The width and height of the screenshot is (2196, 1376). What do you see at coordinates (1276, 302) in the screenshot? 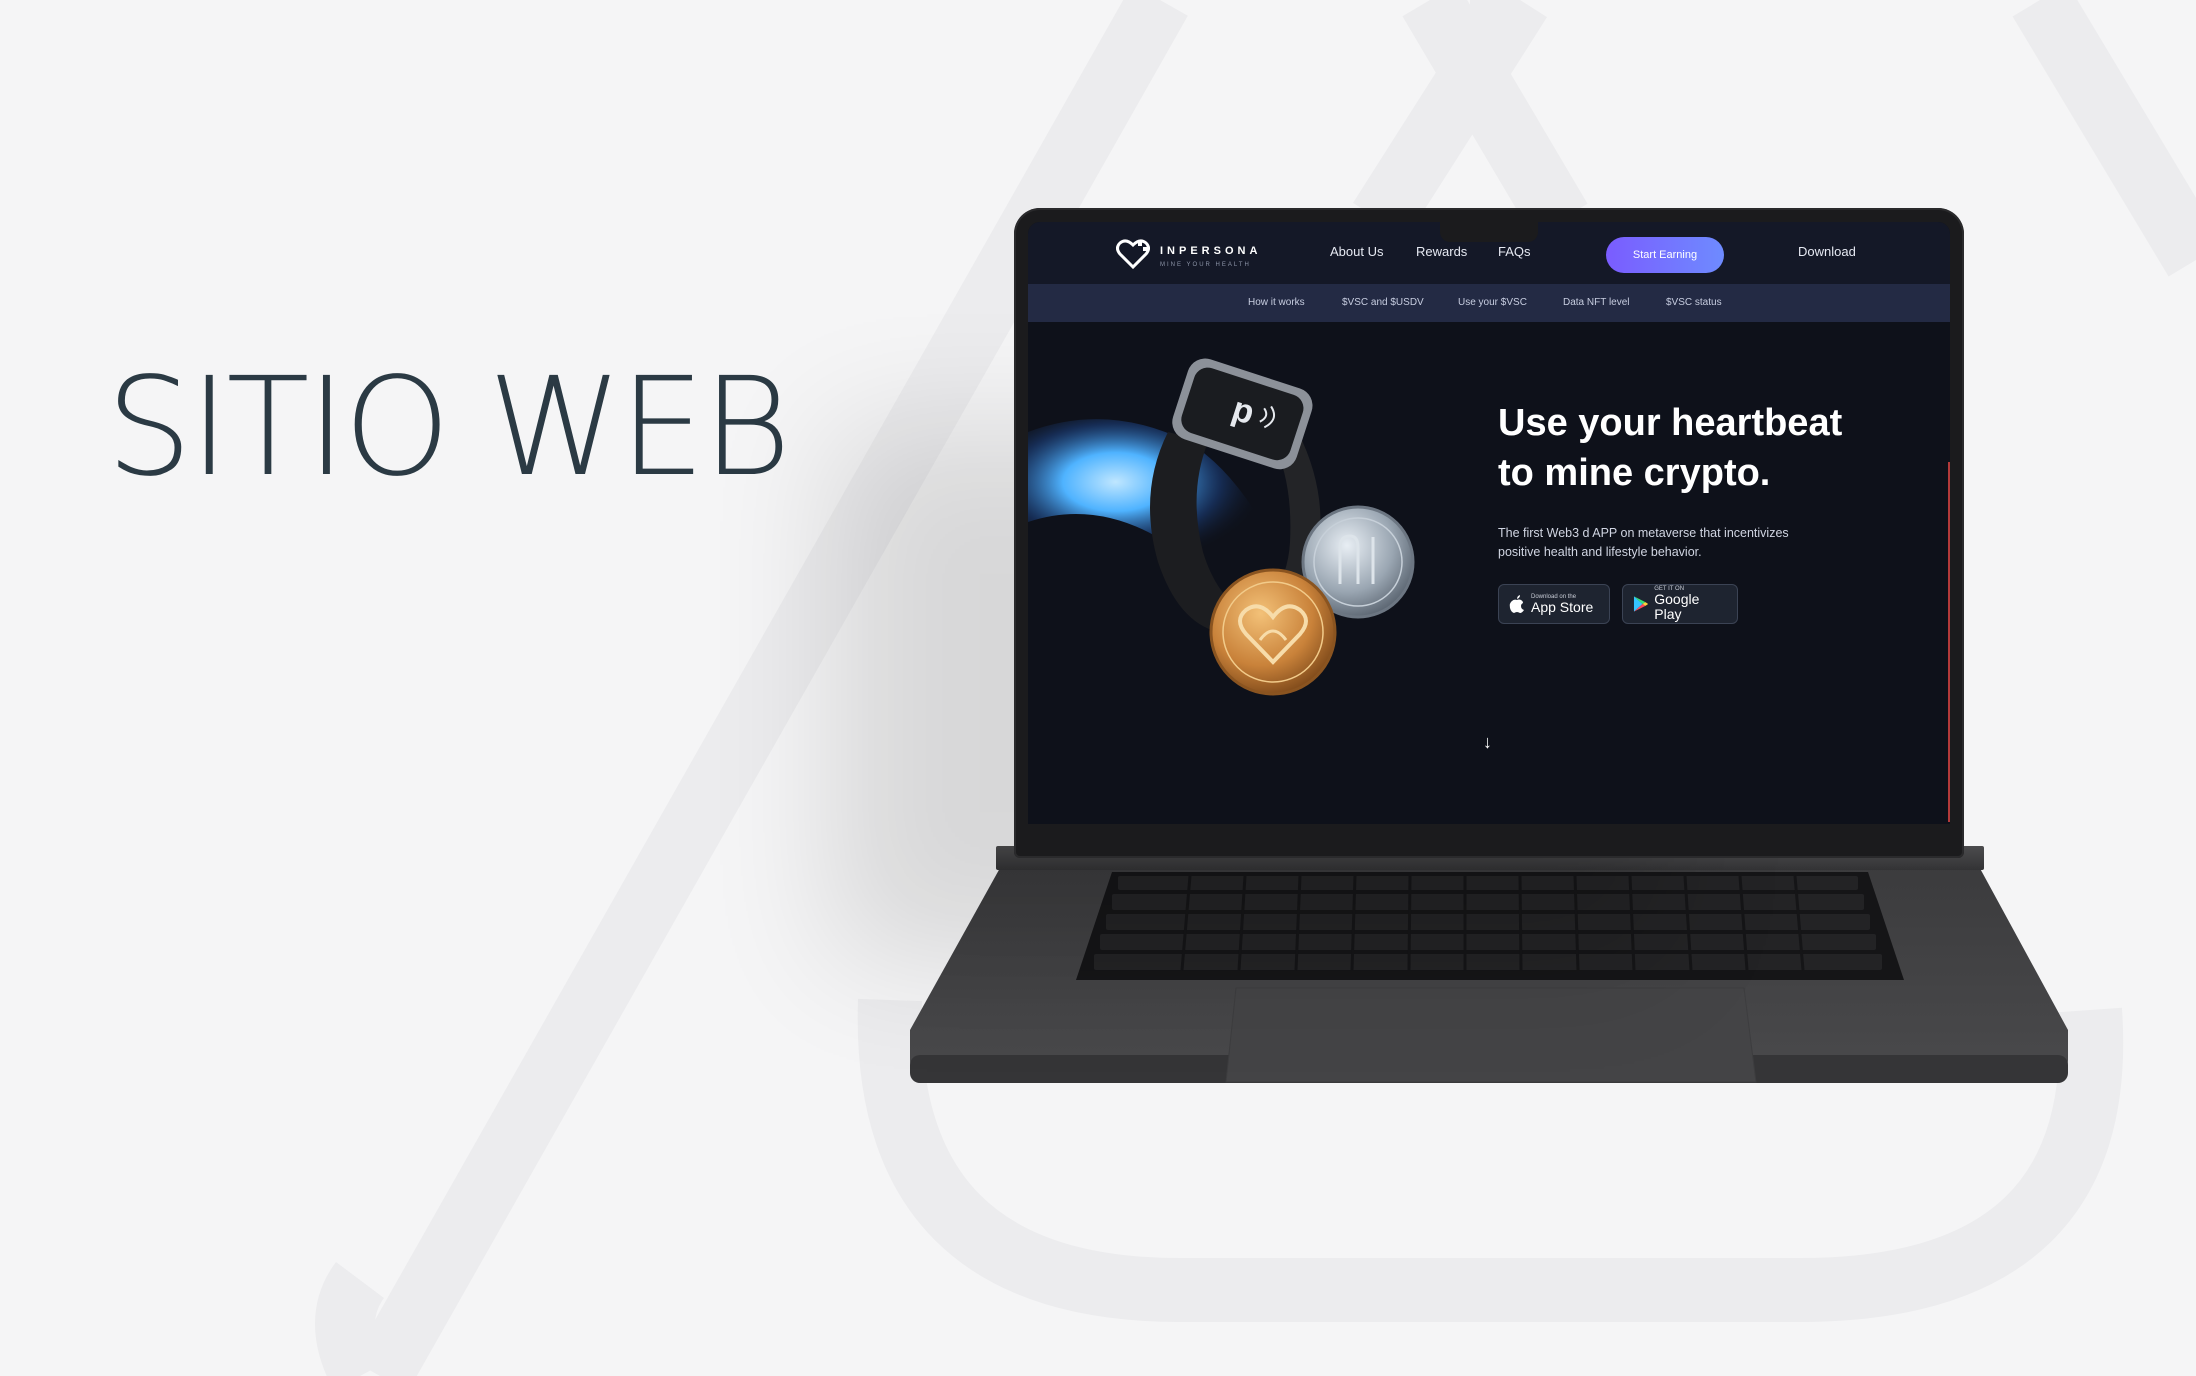
I see `subnav-how-it-works: How it works` at bounding box center [1276, 302].